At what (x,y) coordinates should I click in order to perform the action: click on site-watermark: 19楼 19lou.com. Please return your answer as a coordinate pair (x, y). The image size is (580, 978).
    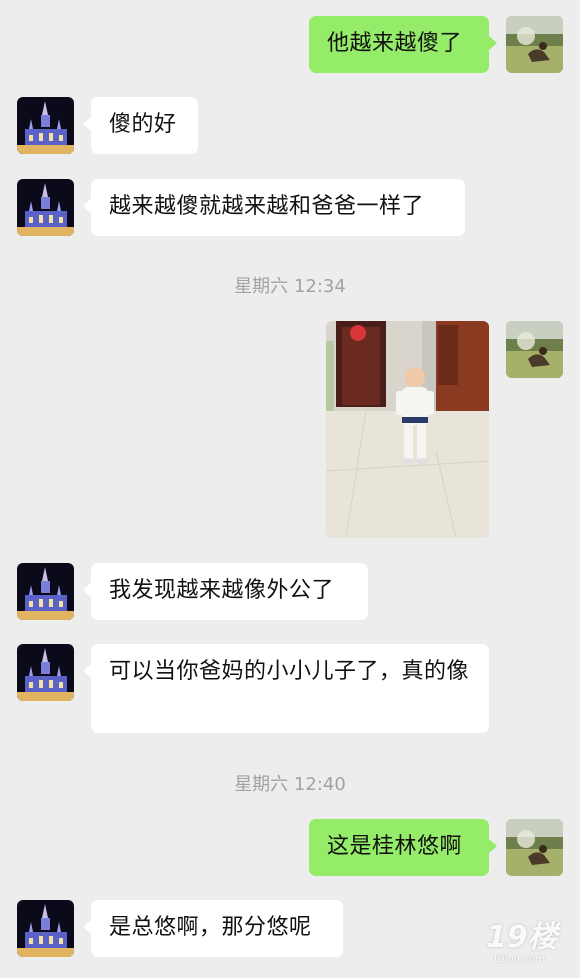
    Looking at the image, I should click on (526, 944).